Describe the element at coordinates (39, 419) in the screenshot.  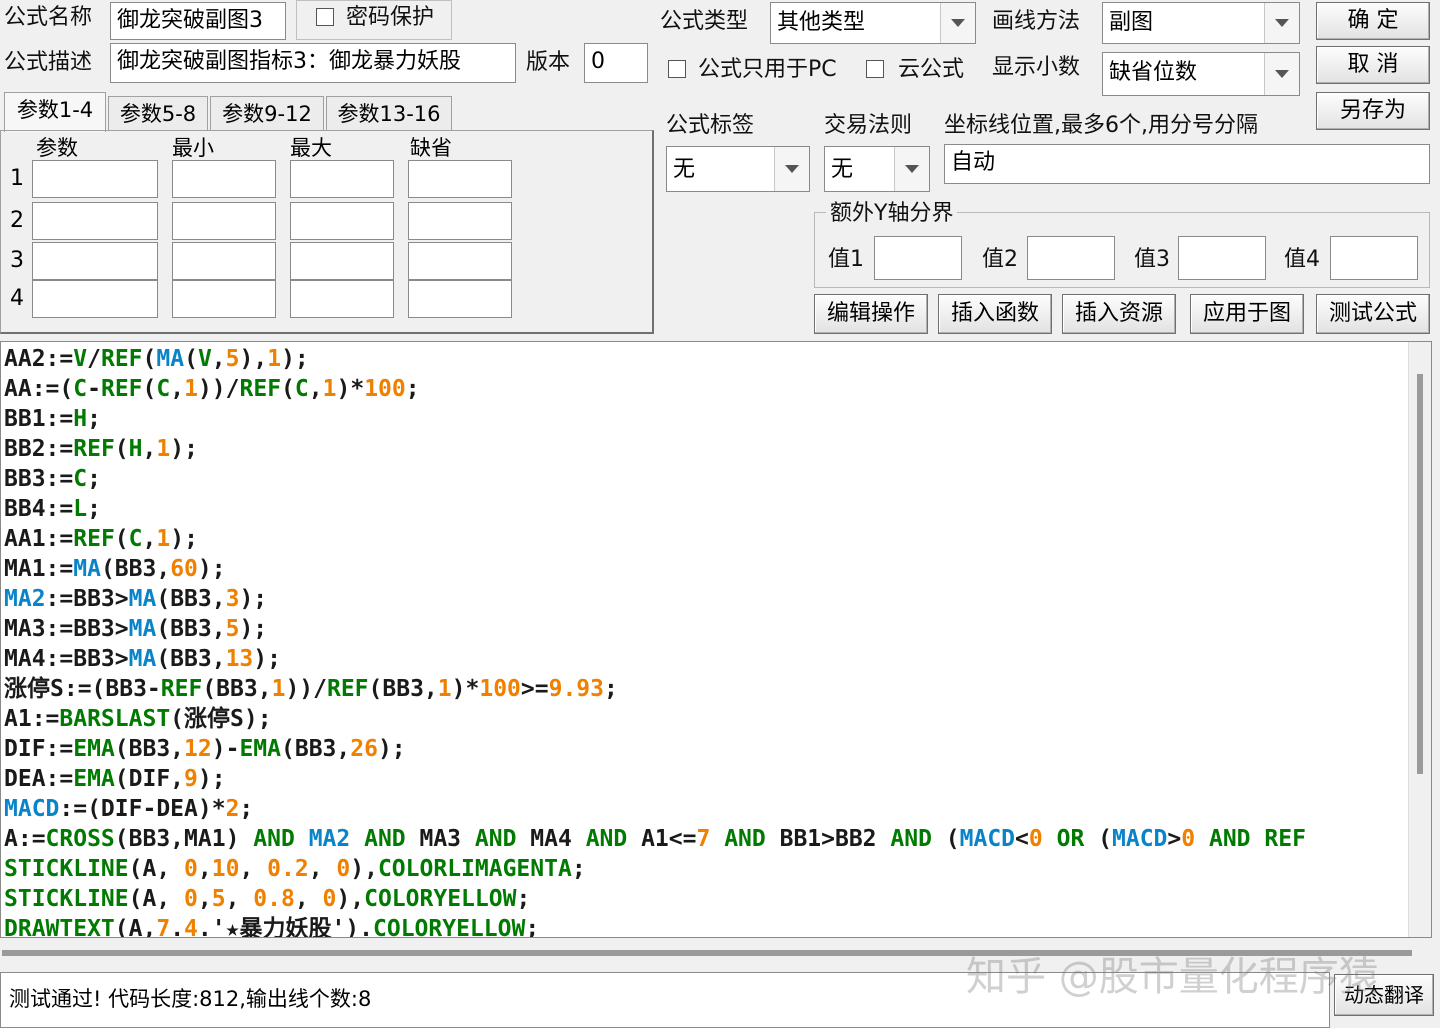
I see `code-token: BB1:=` at that location.